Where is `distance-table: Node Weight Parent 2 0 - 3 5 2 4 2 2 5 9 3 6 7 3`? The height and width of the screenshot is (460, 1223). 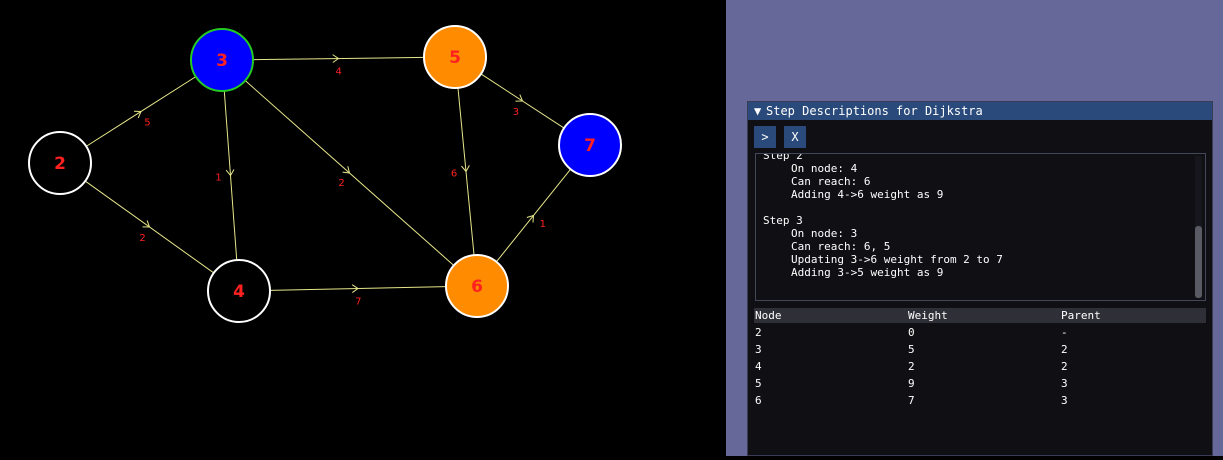 distance-table: Node Weight Parent 2 0 - 3 5 2 4 2 2 5 9 3 6 7 3 is located at coordinates (980, 358).